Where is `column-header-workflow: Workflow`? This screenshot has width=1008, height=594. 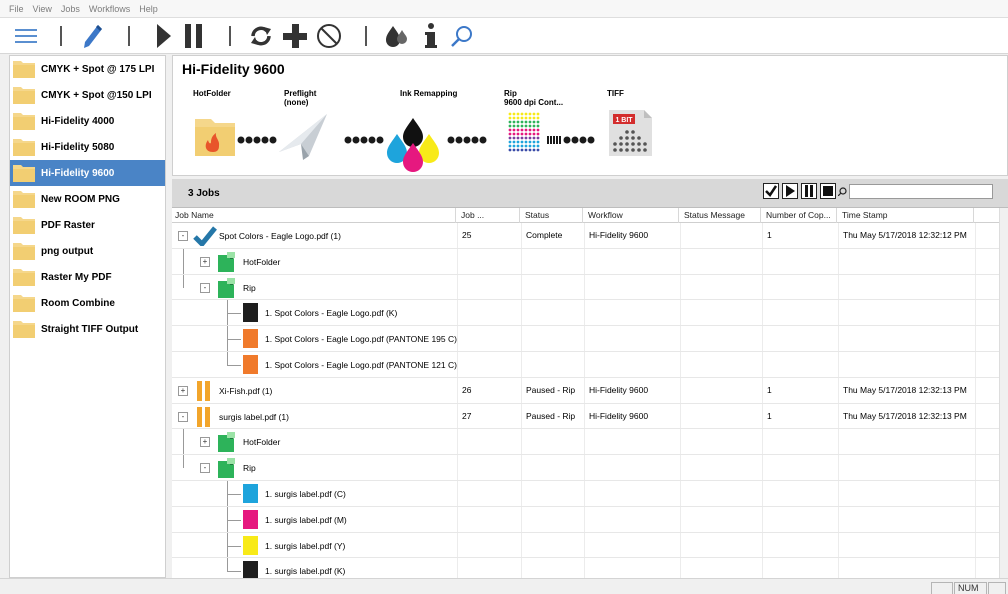
column-header-workflow: Workflow is located at coordinates (632, 215).